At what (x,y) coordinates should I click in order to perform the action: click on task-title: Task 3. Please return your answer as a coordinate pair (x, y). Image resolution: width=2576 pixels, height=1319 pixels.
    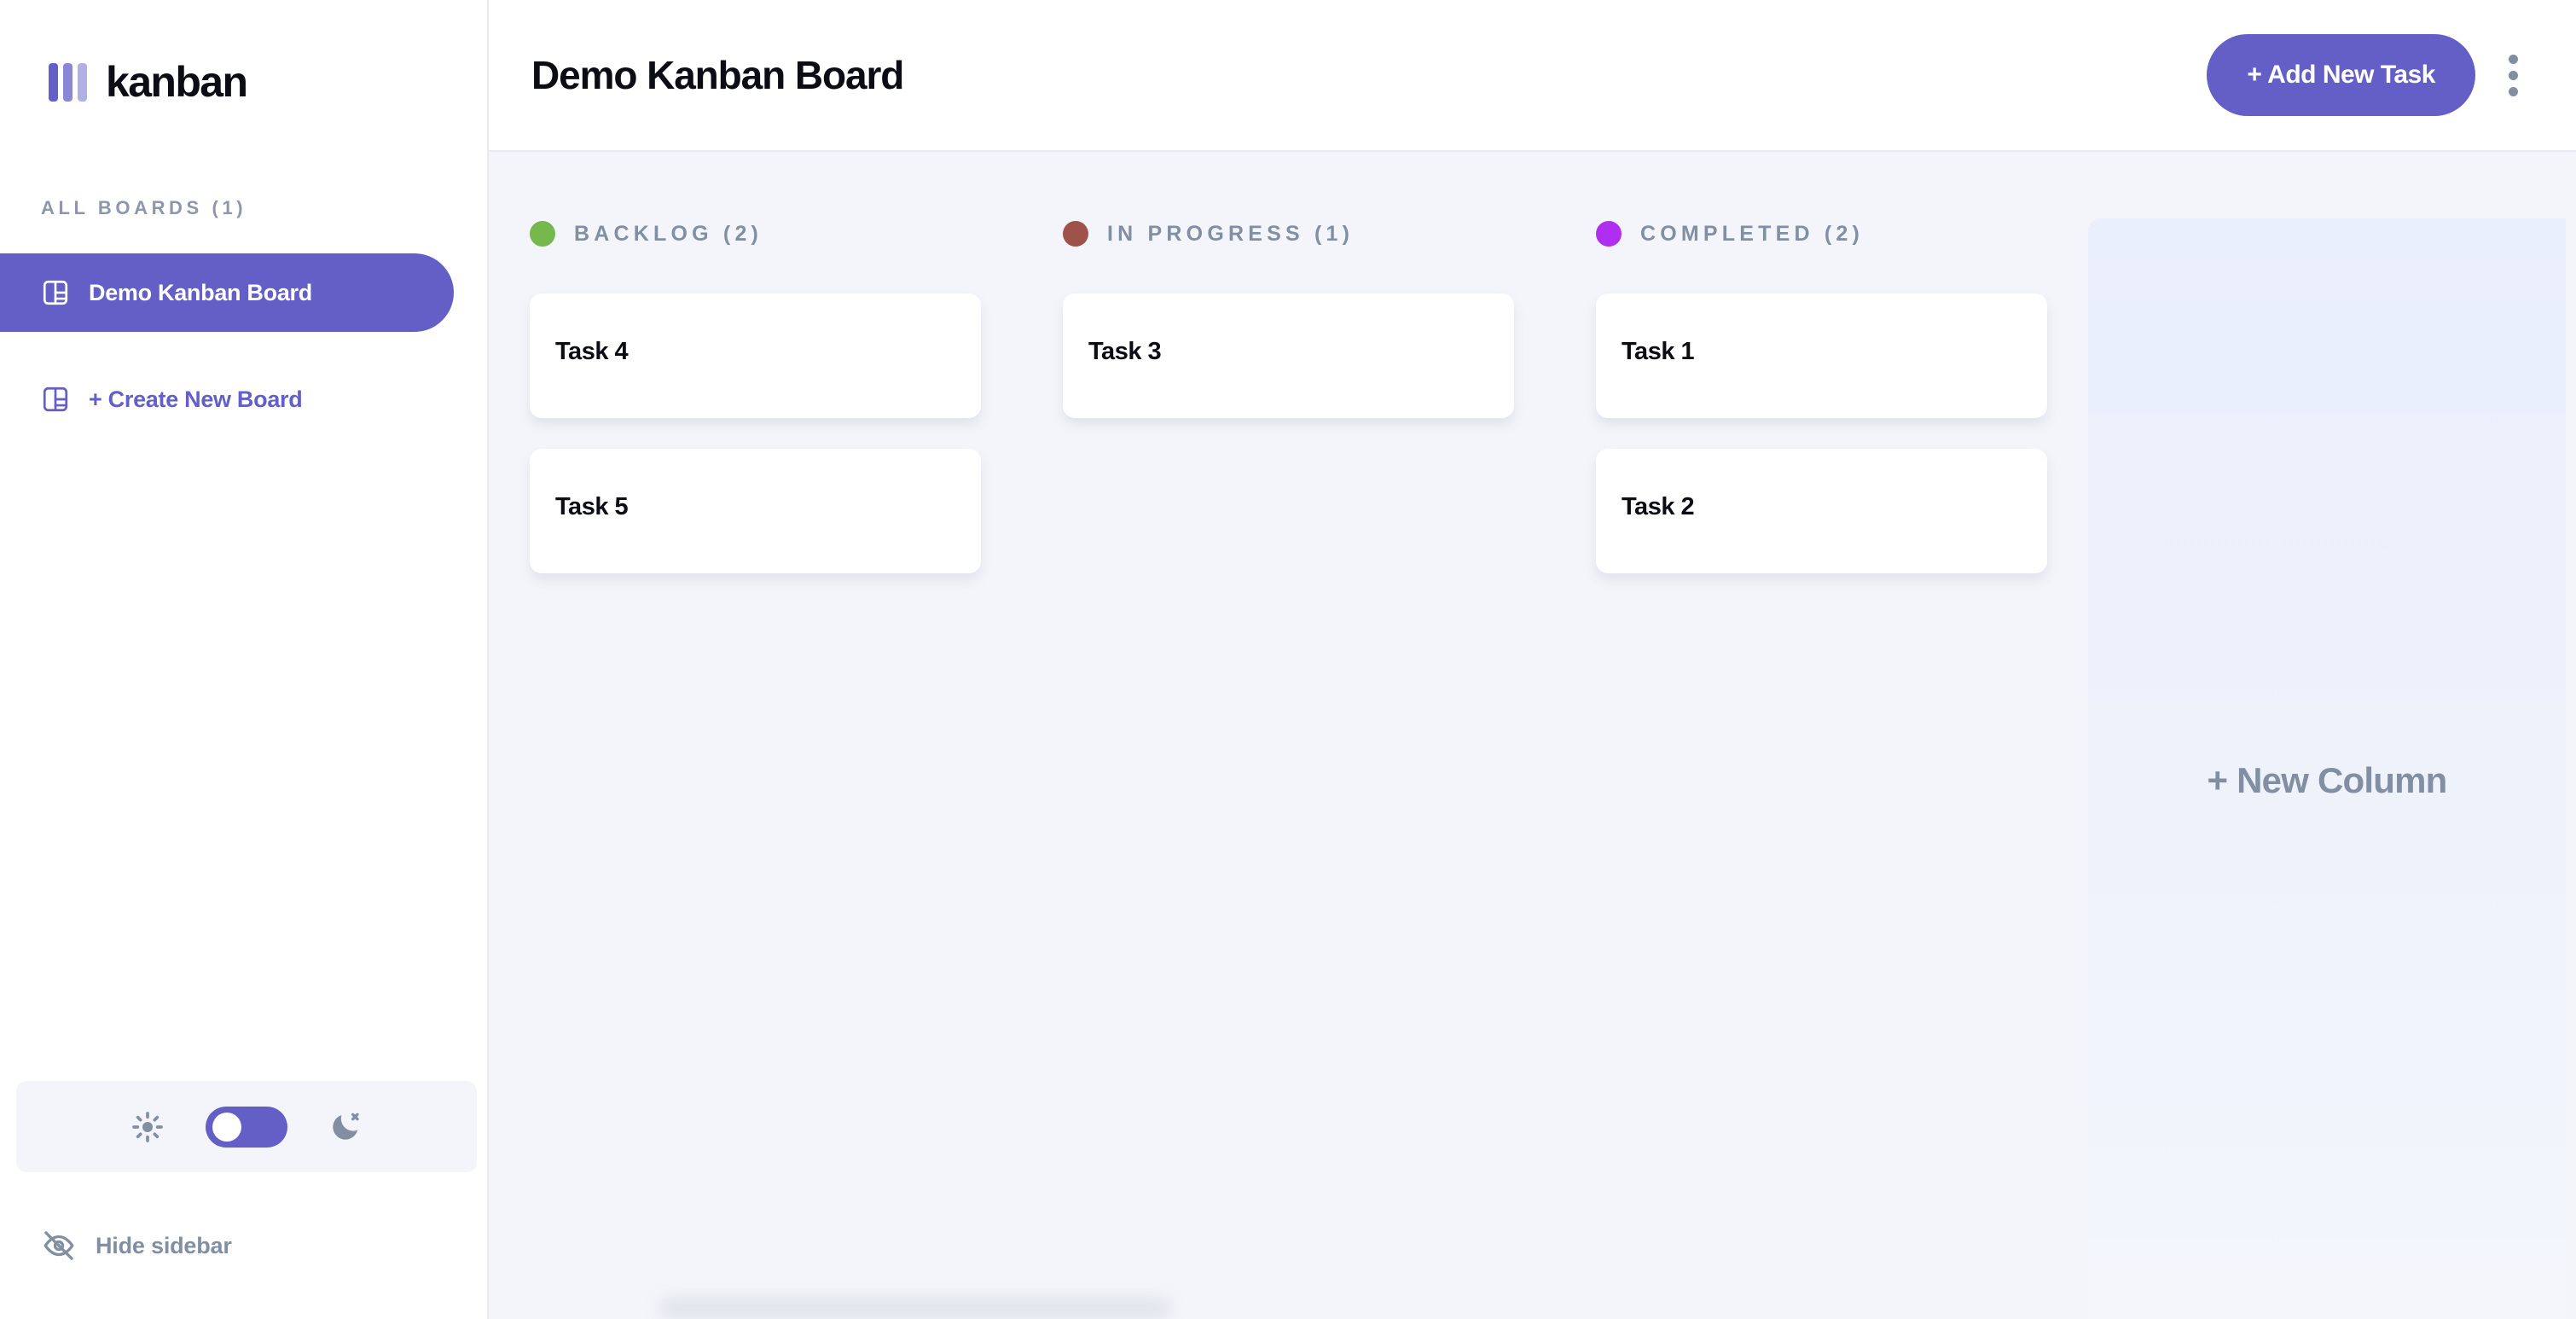
    Looking at the image, I should click on (1125, 351).